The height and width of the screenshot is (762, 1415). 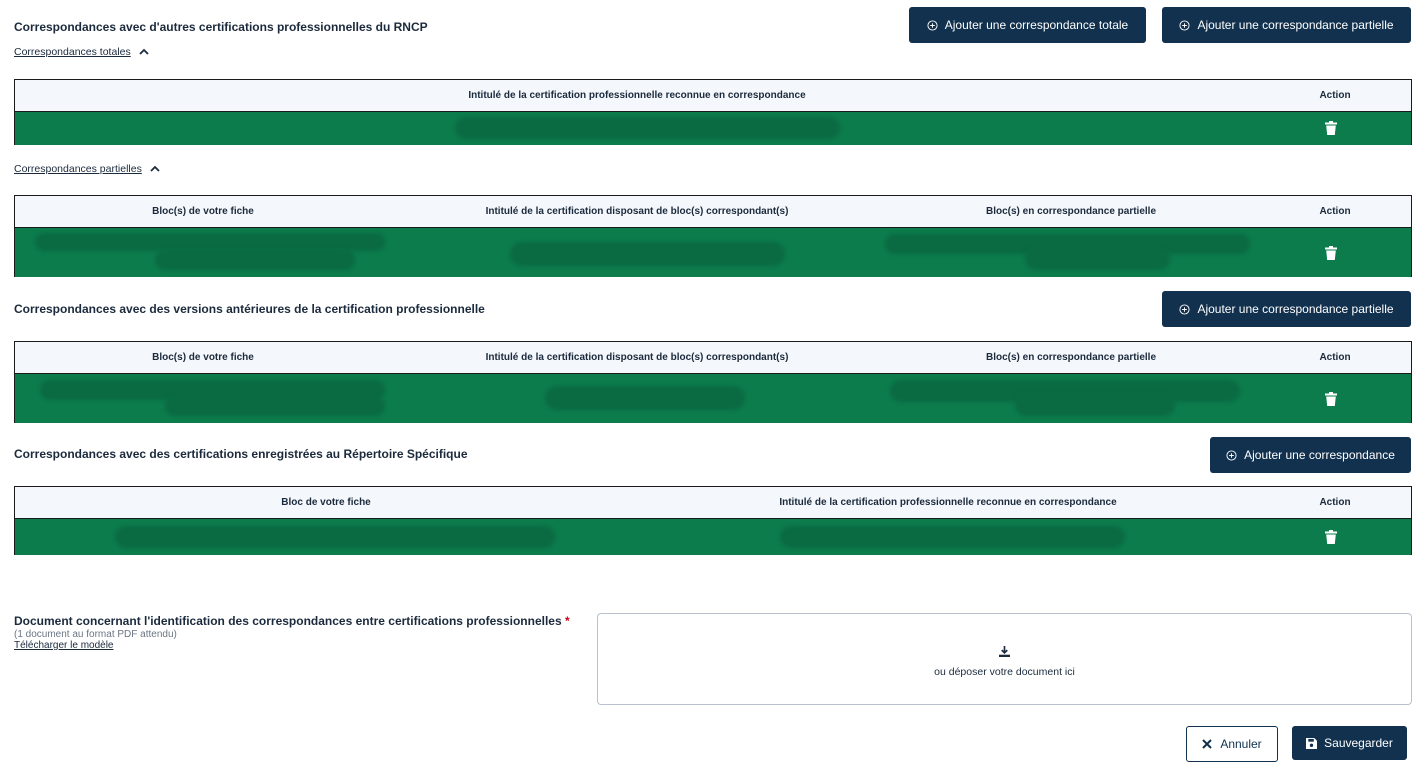 I want to click on dropzone-text: ou déposer votre document ici, so click(x=1004, y=672).